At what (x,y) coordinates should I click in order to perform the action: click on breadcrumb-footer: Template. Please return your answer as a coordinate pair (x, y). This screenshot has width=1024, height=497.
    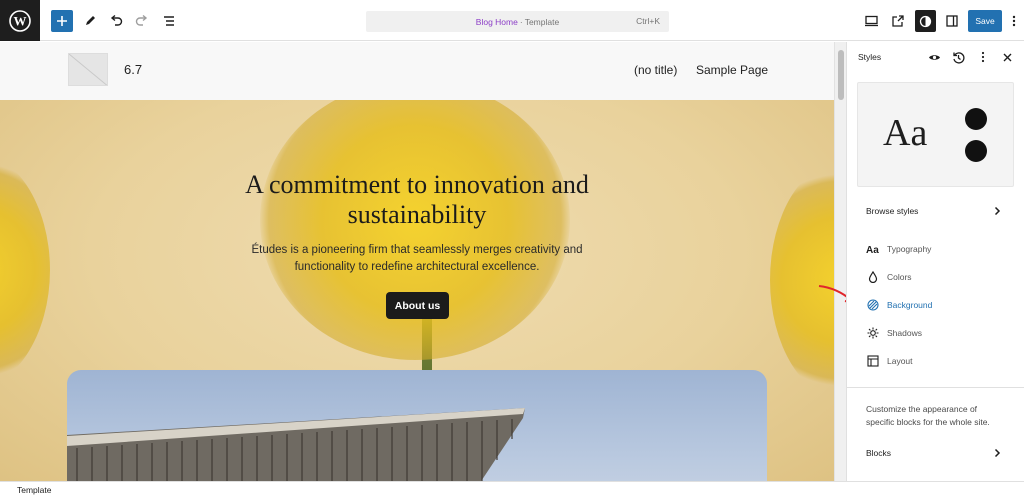
    Looking at the image, I should click on (512, 489).